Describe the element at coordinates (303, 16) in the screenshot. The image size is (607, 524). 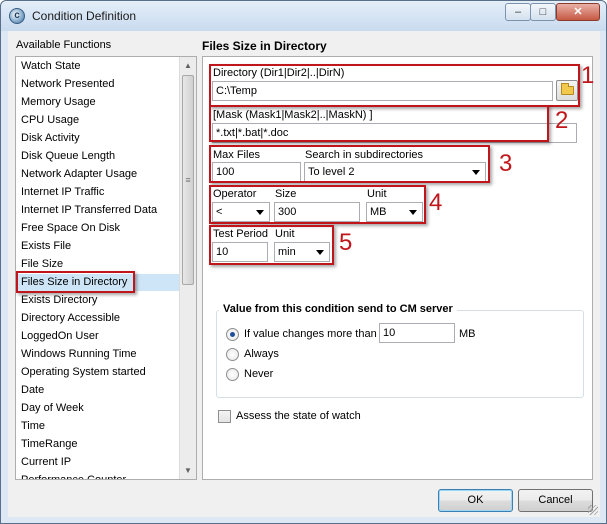
I see `title-bar: c Condition Definition – □ ✕` at that location.